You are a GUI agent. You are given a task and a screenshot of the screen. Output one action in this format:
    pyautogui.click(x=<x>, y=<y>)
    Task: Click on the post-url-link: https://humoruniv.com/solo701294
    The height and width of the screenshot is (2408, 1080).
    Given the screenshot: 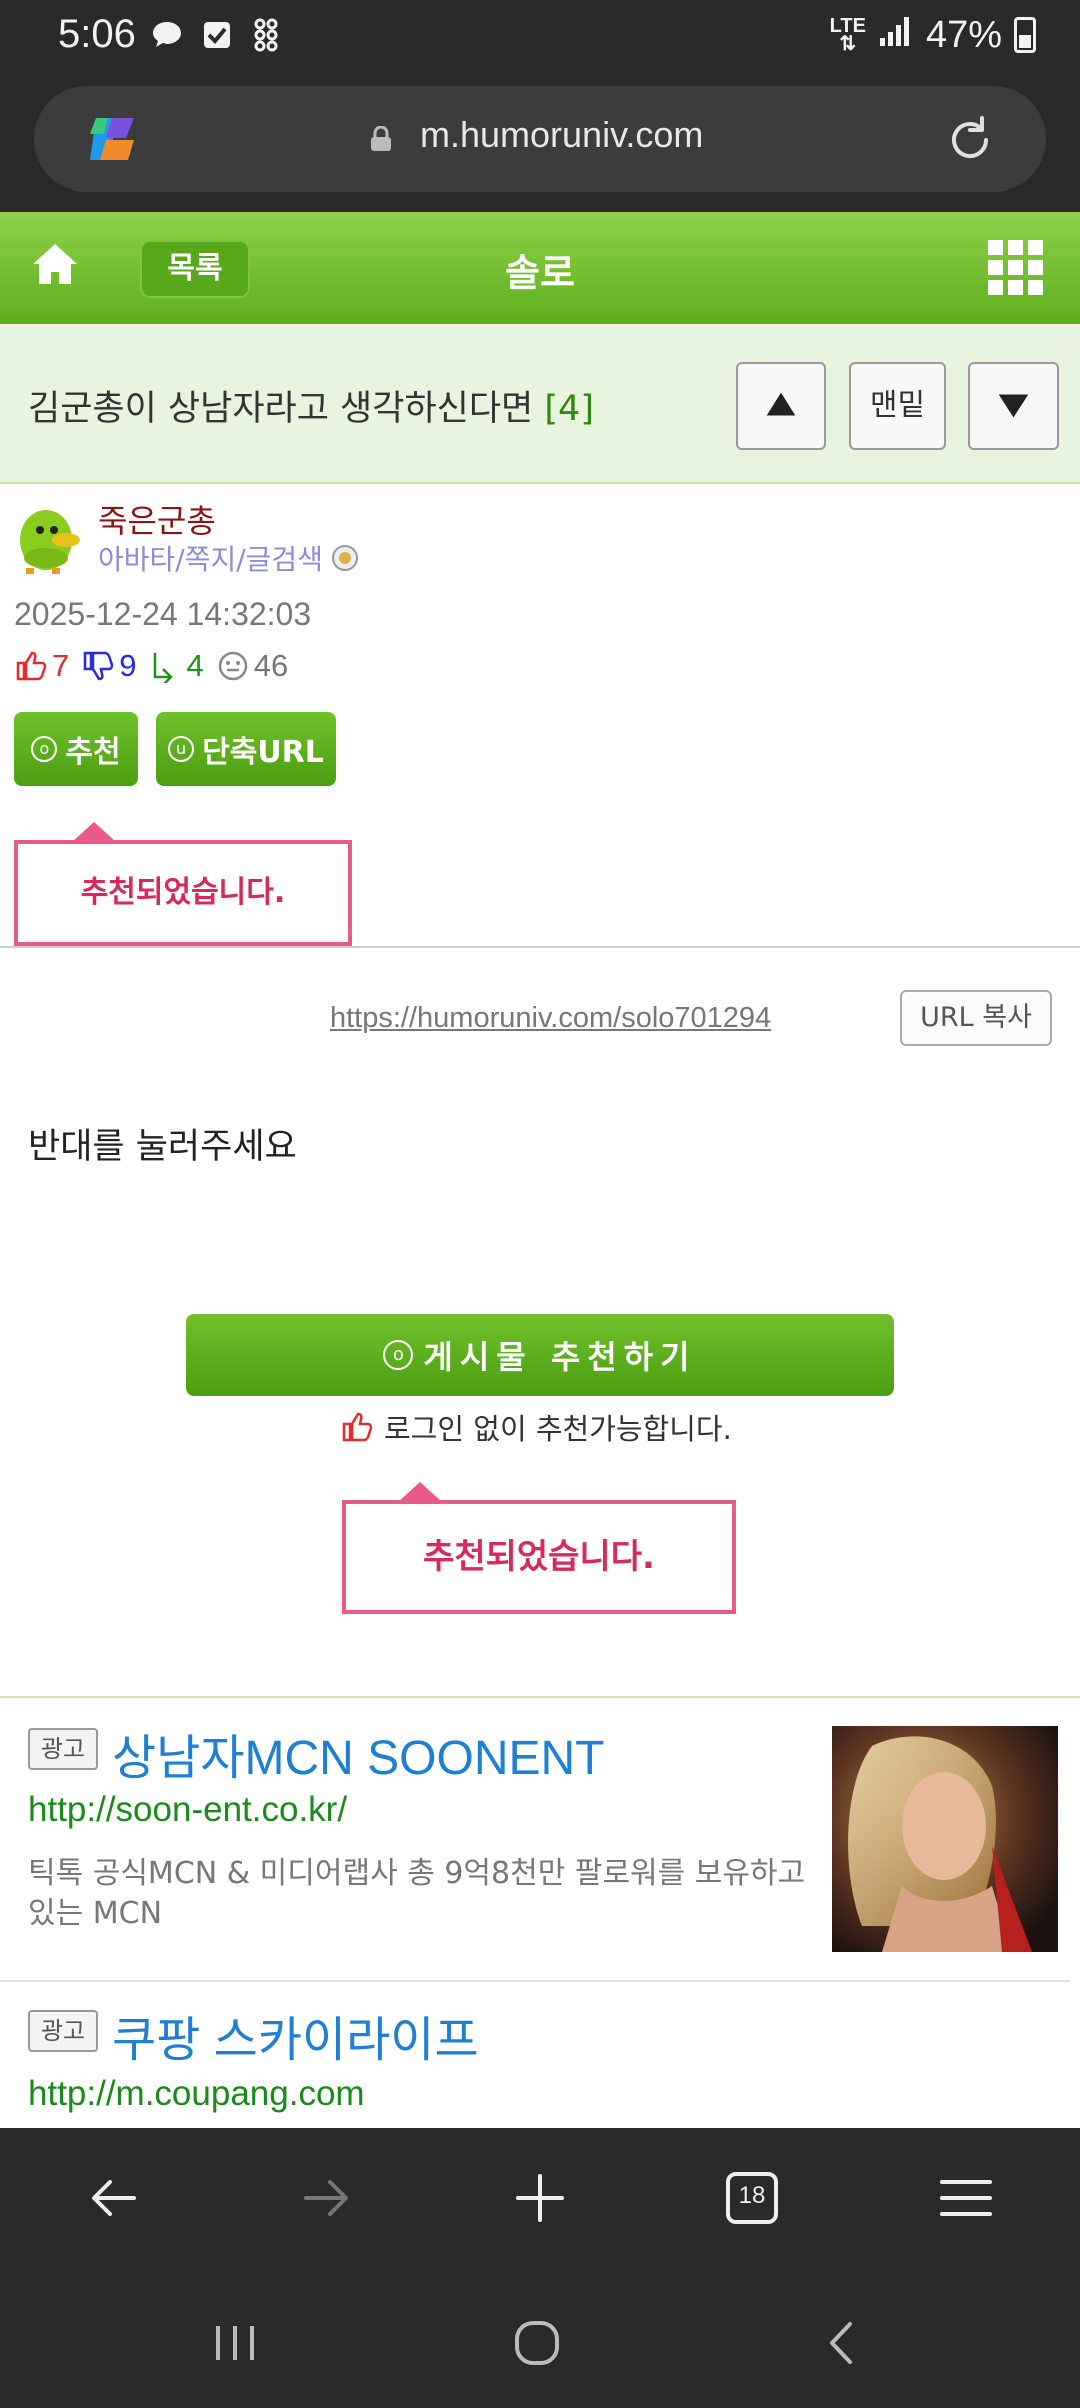 What is the action you would take?
    pyautogui.click(x=550, y=1018)
    